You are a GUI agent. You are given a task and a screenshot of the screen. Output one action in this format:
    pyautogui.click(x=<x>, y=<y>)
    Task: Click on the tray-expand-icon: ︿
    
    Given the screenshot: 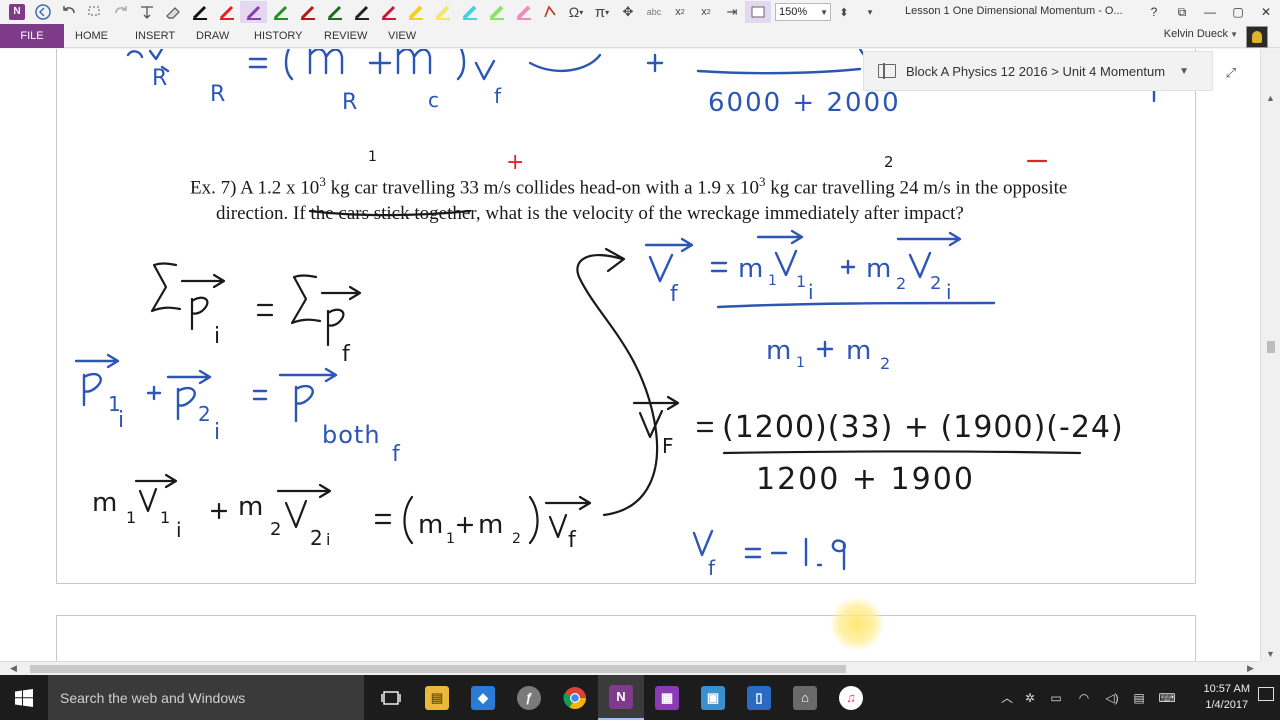 What is the action you would take?
    pyautogui.click(x=1007, y=697)
    